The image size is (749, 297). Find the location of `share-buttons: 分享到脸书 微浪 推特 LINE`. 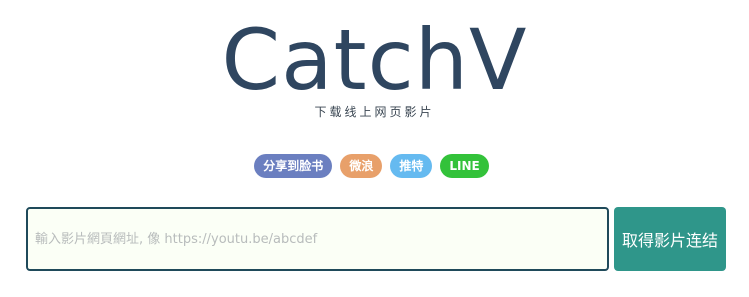

share-buttons: 分享到脸书 微浪 推特 LINE is located at coordinates (374, 166).